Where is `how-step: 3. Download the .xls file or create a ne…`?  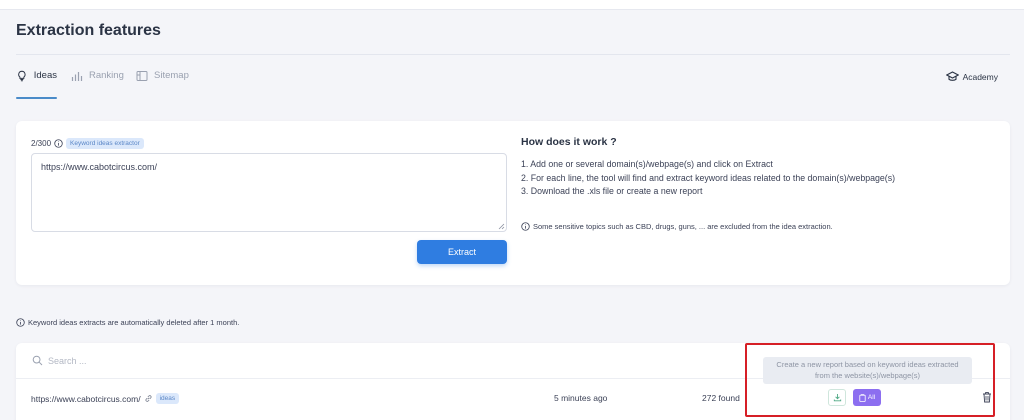 how-step: 3. Download the .xls file or create a ne… is located at coordinates (612, 191).